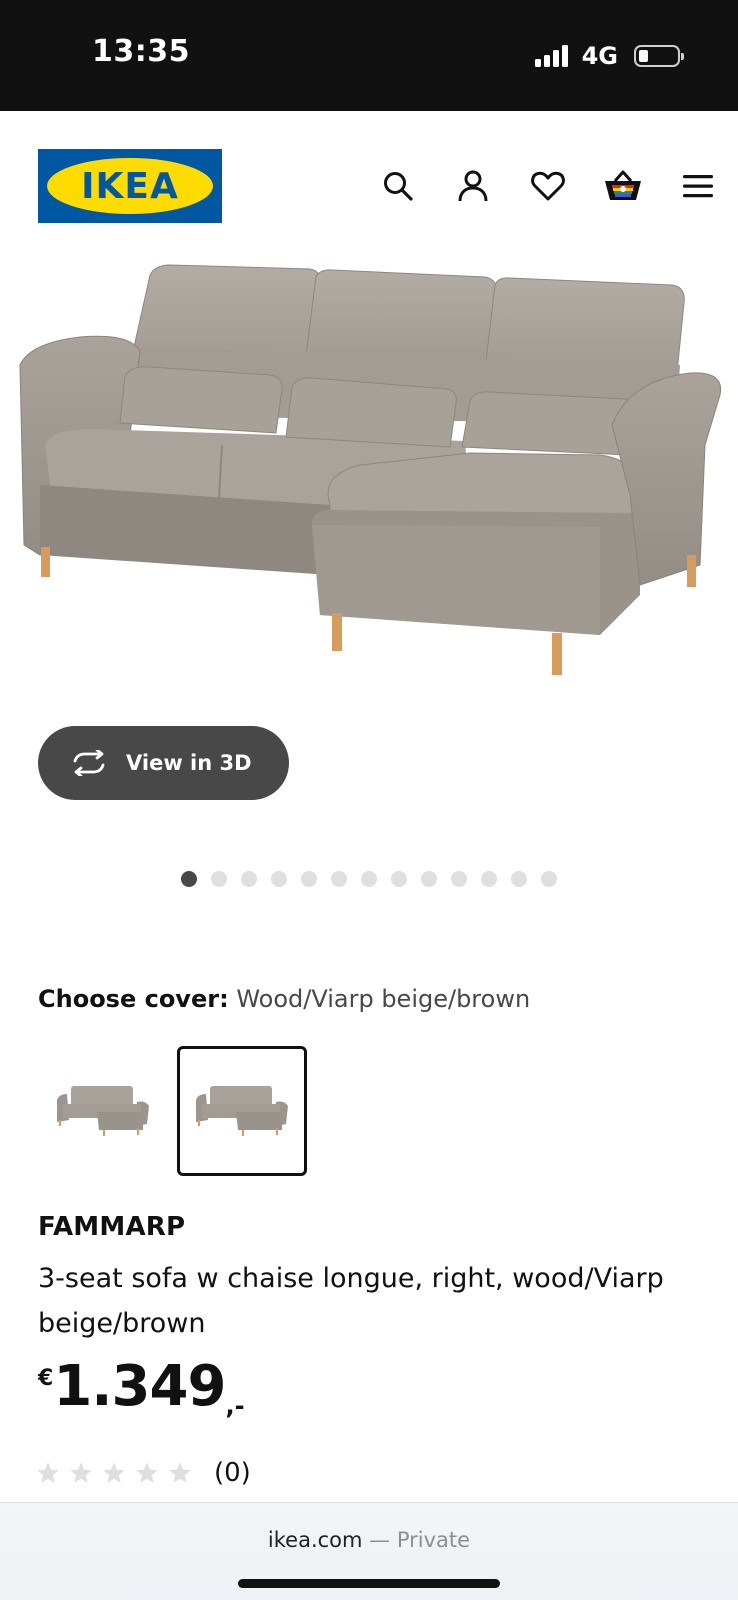 This screenshot has height=1600, width=738. Describe the element at coordinates (622, 186) in the screenshot. I see `basket-icon` at that location.